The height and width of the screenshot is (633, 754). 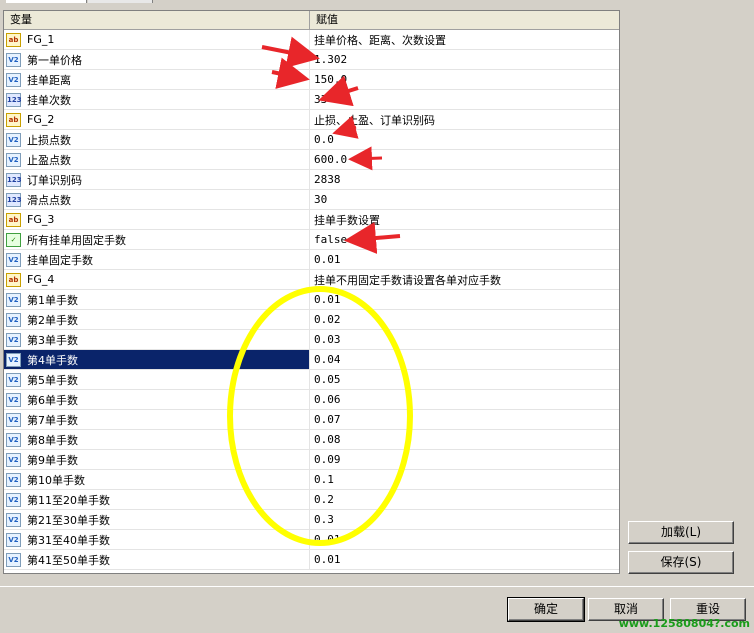 What do you see at coordinates (14, 179) in the screenshot?
I see `integer-type-icon: 123` at bounding box center [14, 179].